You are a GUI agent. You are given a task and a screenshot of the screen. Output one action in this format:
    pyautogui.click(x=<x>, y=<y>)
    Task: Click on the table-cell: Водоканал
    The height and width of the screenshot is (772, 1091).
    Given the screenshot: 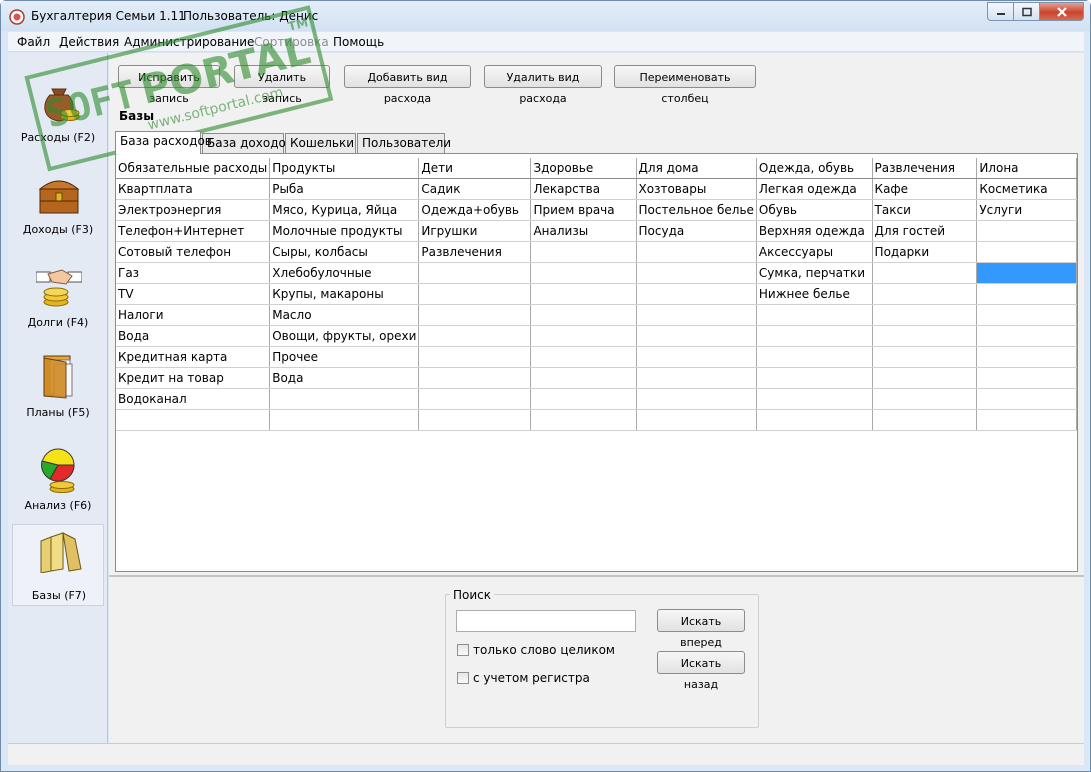 What is the action you would take?
    pyautogui.click(x=193, y=399)
    